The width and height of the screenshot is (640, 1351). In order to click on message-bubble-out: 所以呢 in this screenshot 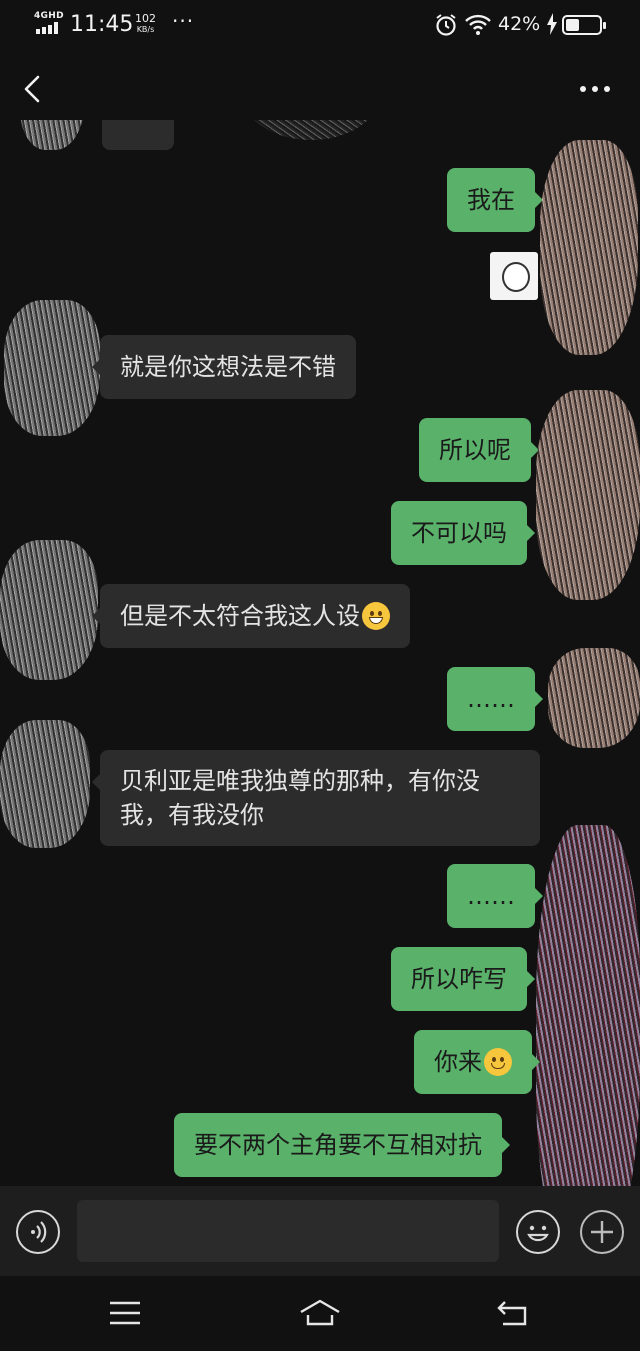, I will do `click(479, 450)`.